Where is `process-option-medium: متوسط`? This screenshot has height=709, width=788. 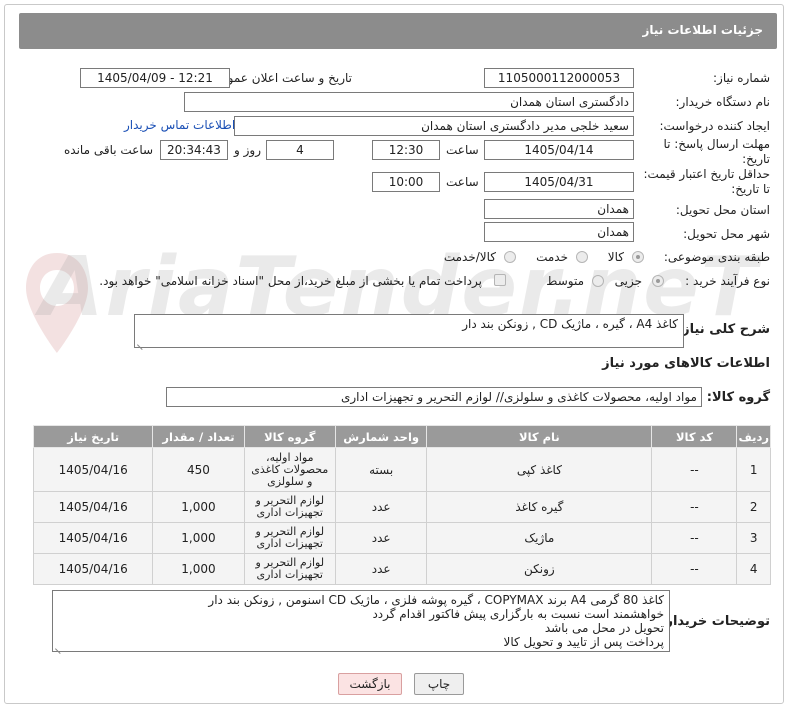 process-option-medium: متوسط is located at coordinates (565, 281).